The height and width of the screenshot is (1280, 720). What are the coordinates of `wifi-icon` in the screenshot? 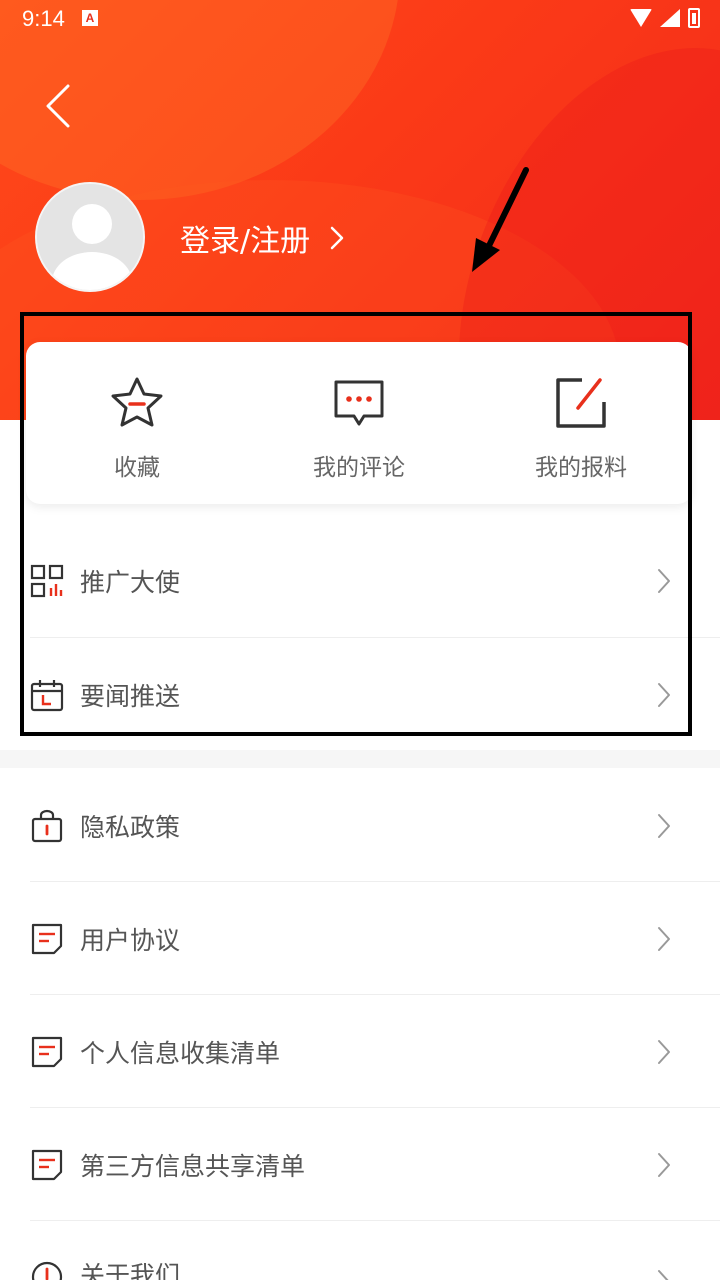 It's located at (641, 18).